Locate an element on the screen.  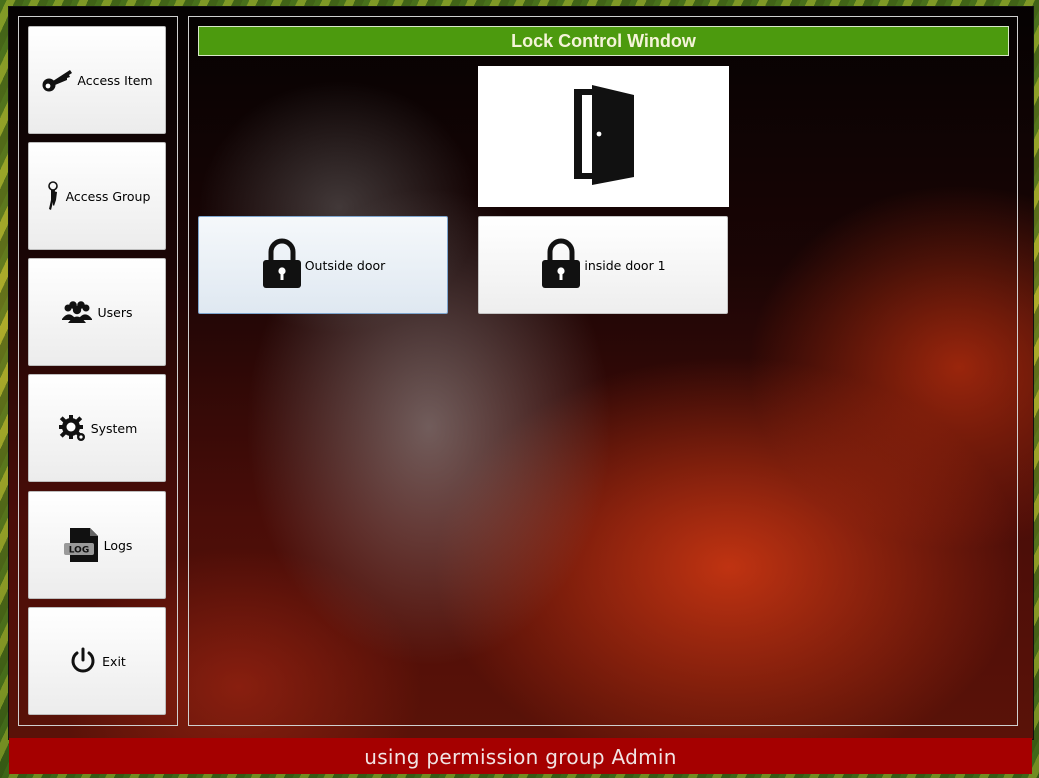
exit-button: Exit is located at coordinates (97, 661).